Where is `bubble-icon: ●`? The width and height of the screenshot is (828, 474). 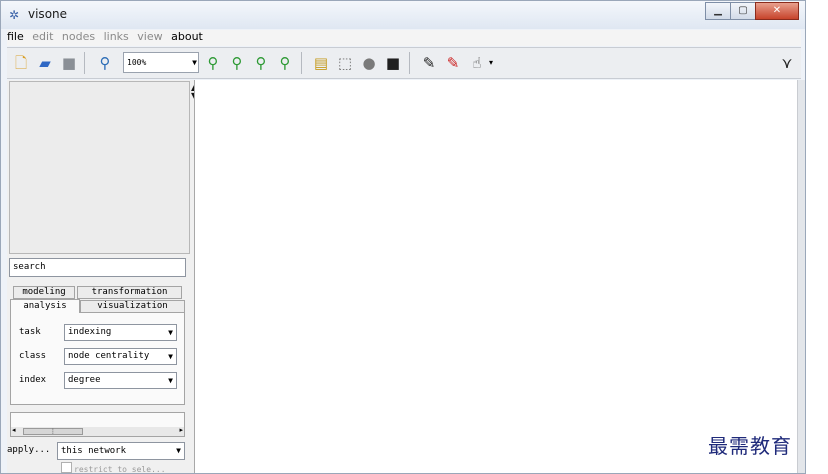 bubble-icon: ● is located at coordinates (369, 63).